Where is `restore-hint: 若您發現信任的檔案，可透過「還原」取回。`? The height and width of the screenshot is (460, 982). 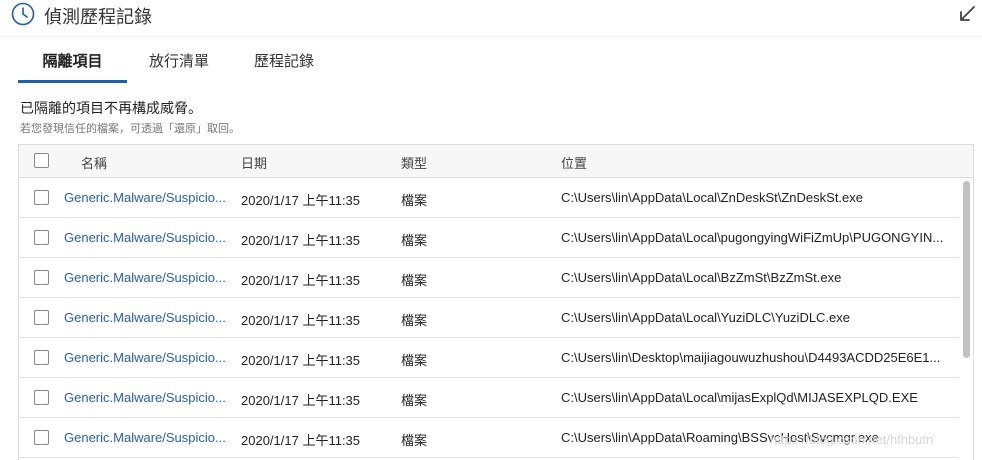
restore-hint: 若您發現信任的檔案，可透過「還原」取回。 is located at coordinates (130, 129).